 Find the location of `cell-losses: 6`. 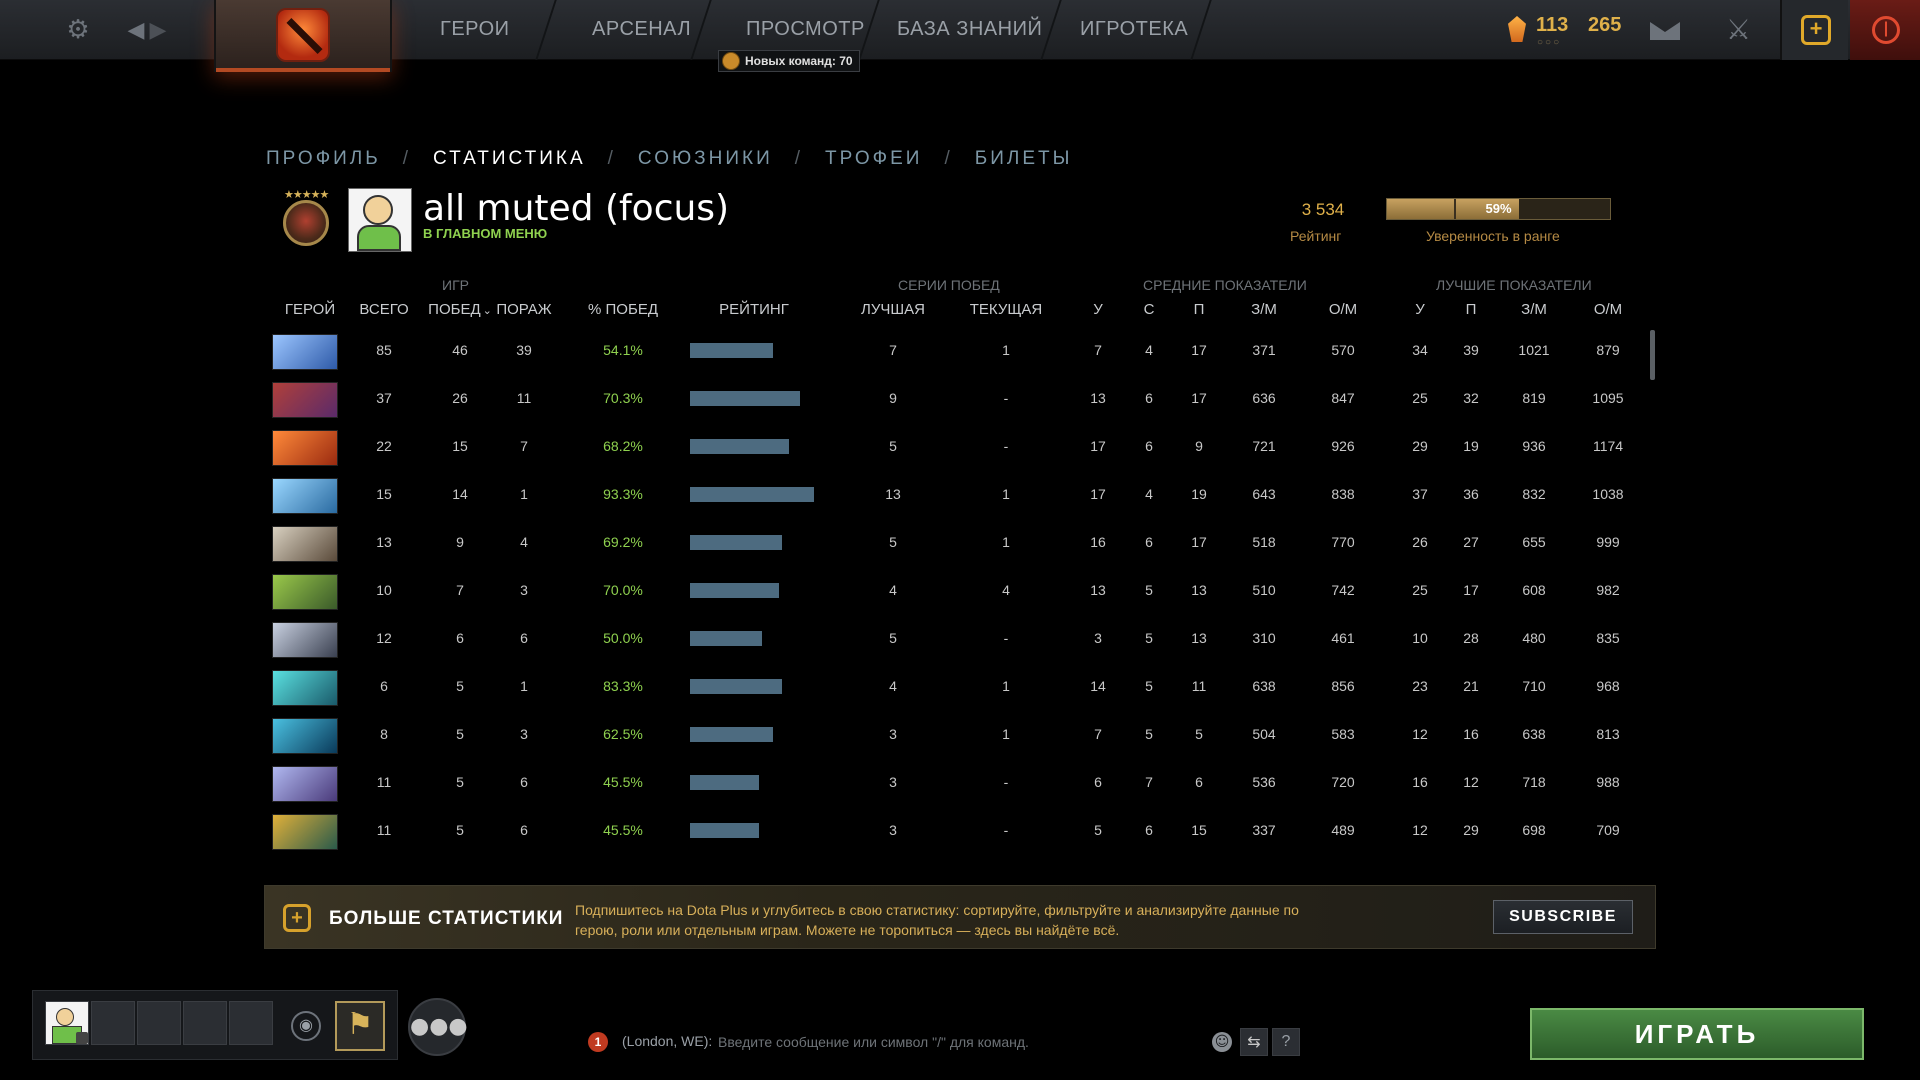

cell-losses: 6 is located at coordinates (524, 830).